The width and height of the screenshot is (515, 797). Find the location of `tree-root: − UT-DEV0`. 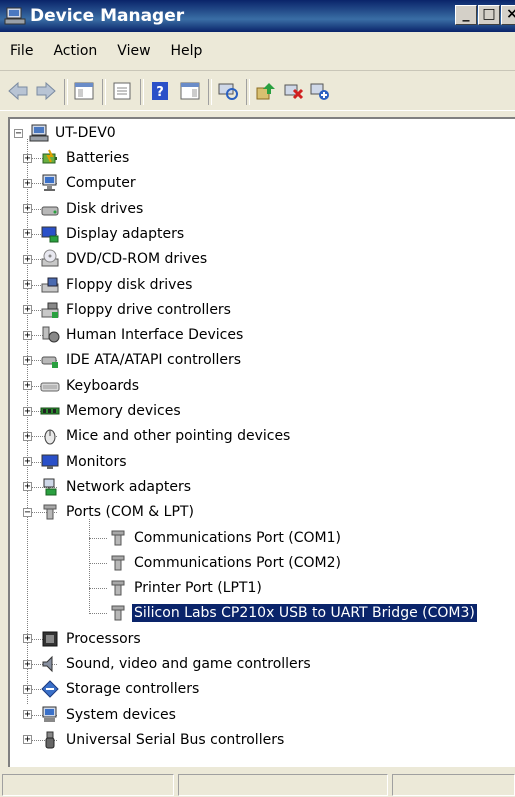

tree-root: − UT-DEV0 is located at coordinates (66, 133).